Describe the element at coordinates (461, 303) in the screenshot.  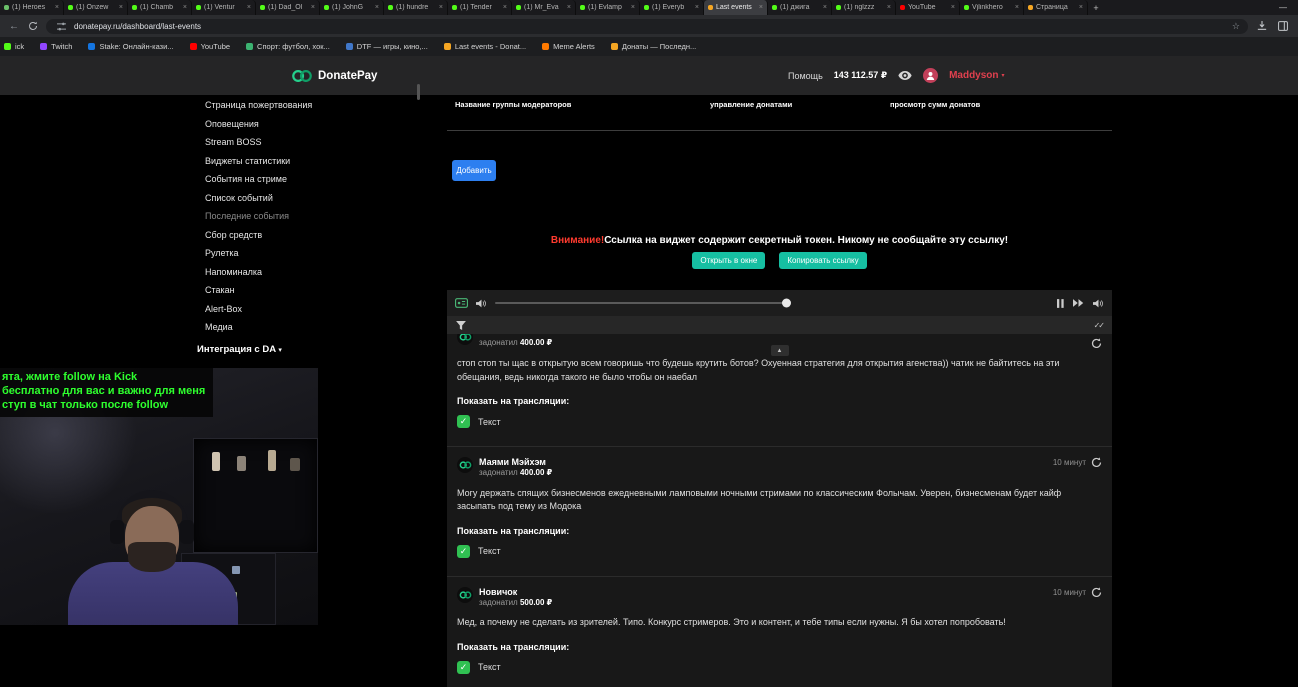
I see `stream-widget-icon` at that location.